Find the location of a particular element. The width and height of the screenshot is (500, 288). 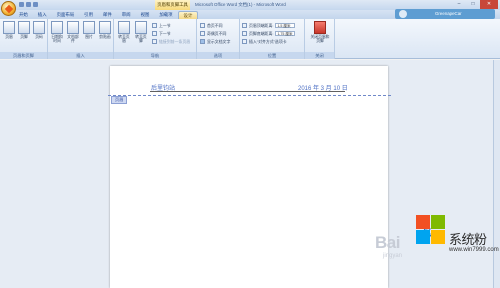

redo-icon is located at coordinates (35, 4).